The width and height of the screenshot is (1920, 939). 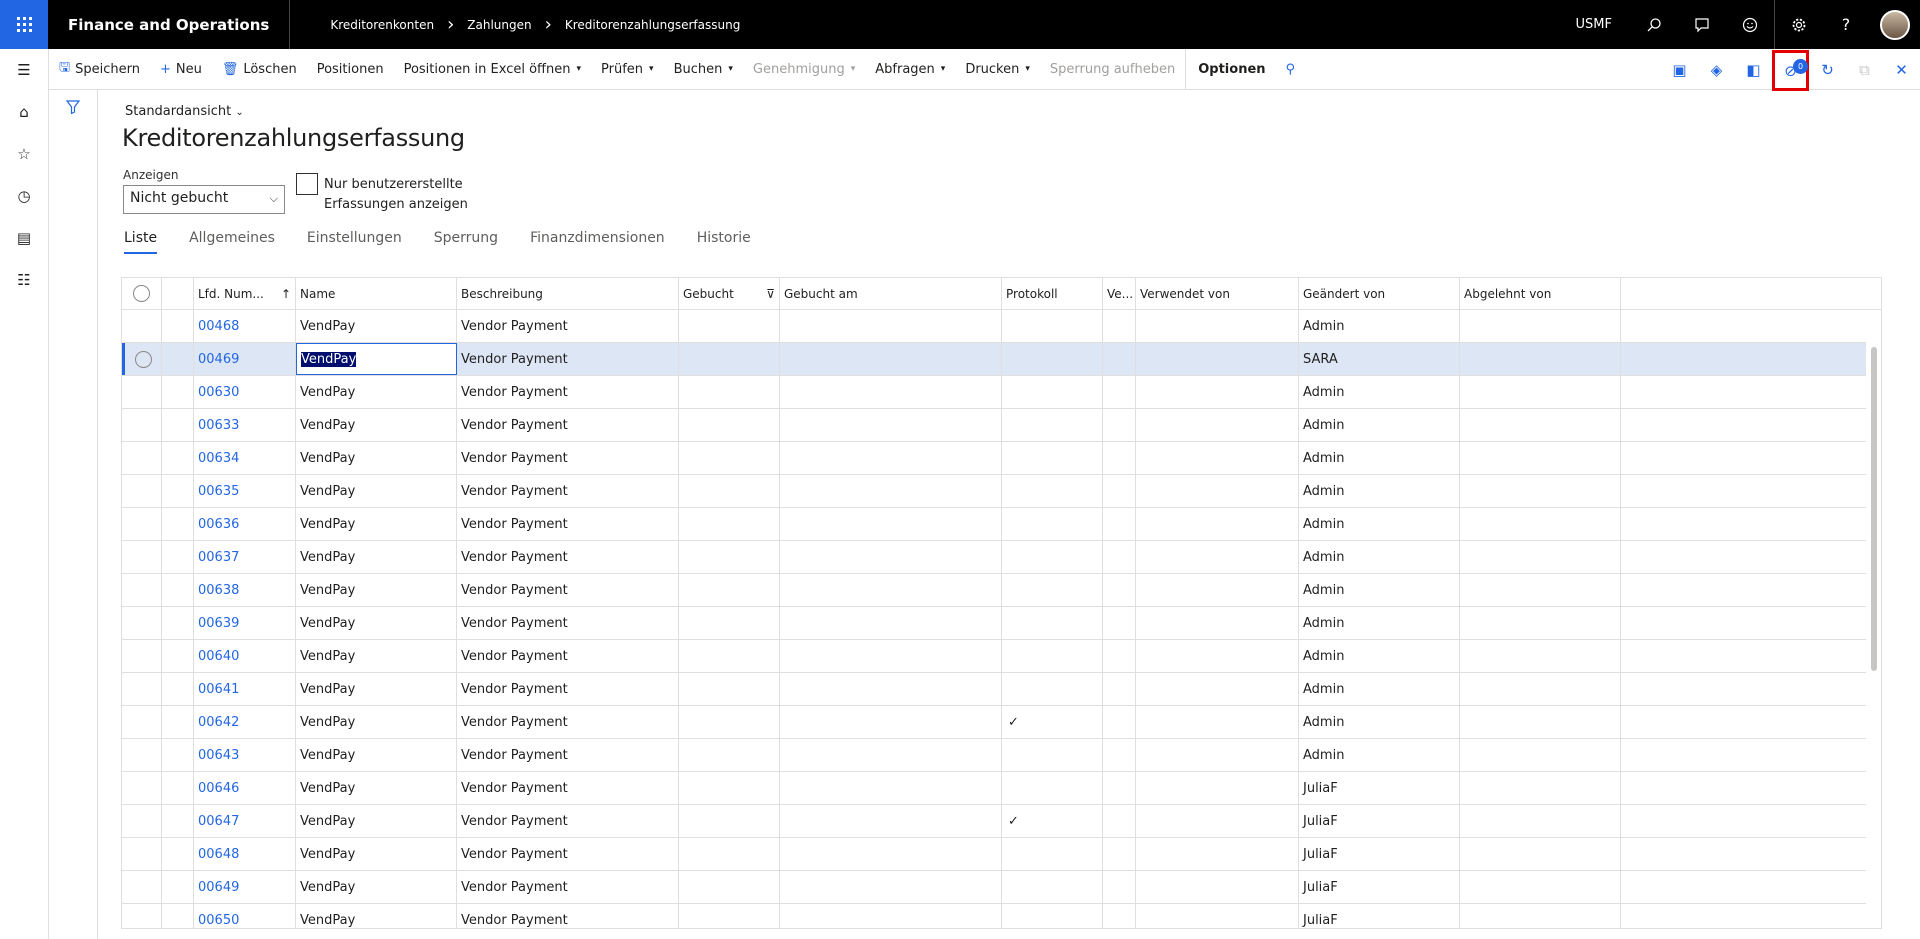 I want to click on breadcrumb-item-3: Kreditorenzahlungserfassung, so click(x=652, y=25).